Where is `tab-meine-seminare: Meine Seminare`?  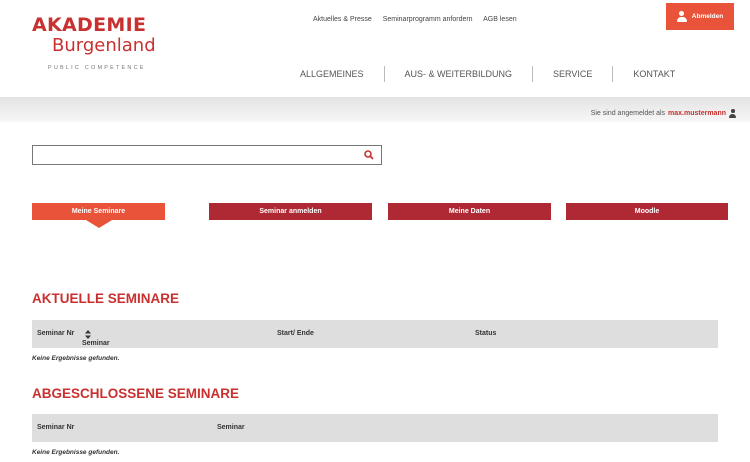
tab-meine-seminare: Meine Seminare is located at coordinates (98, 215).